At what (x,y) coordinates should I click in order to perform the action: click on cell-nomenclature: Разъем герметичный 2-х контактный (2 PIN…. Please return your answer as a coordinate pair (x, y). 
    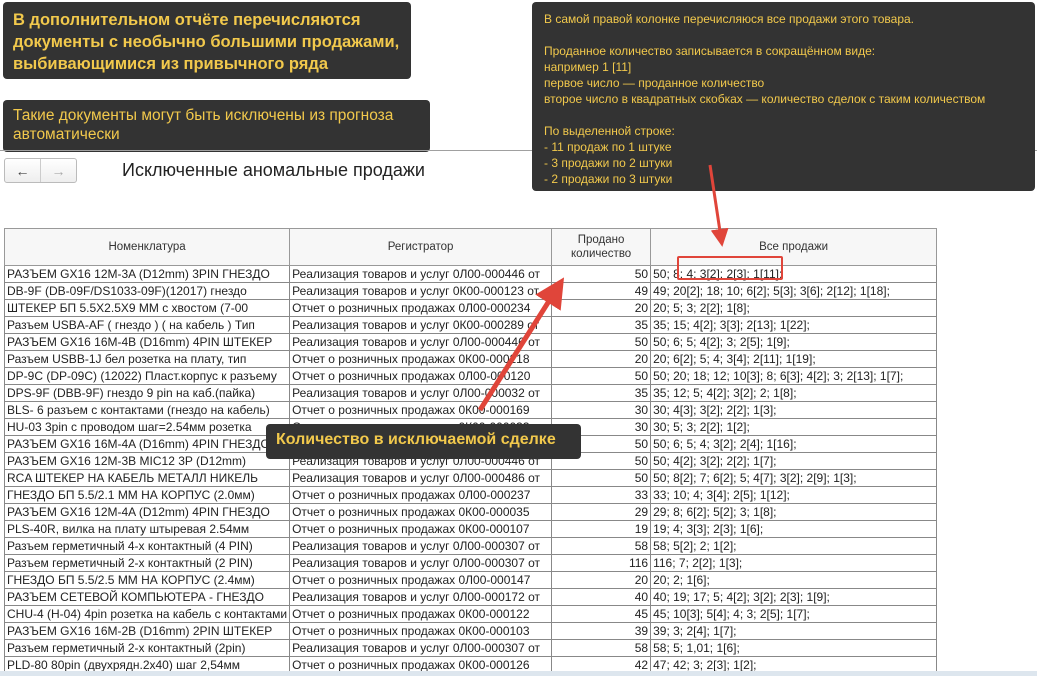
    Looking at the image, I should click on (147, 563).